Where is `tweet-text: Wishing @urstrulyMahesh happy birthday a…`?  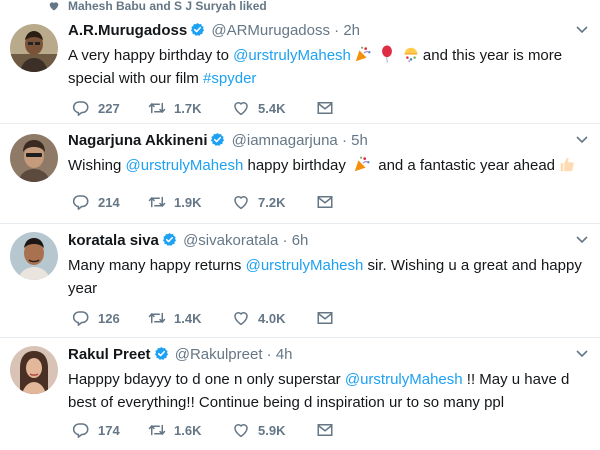 tweet-text: Wishing @urstrulyMahesh happy birthday a… is located at coordinates (328, 165).